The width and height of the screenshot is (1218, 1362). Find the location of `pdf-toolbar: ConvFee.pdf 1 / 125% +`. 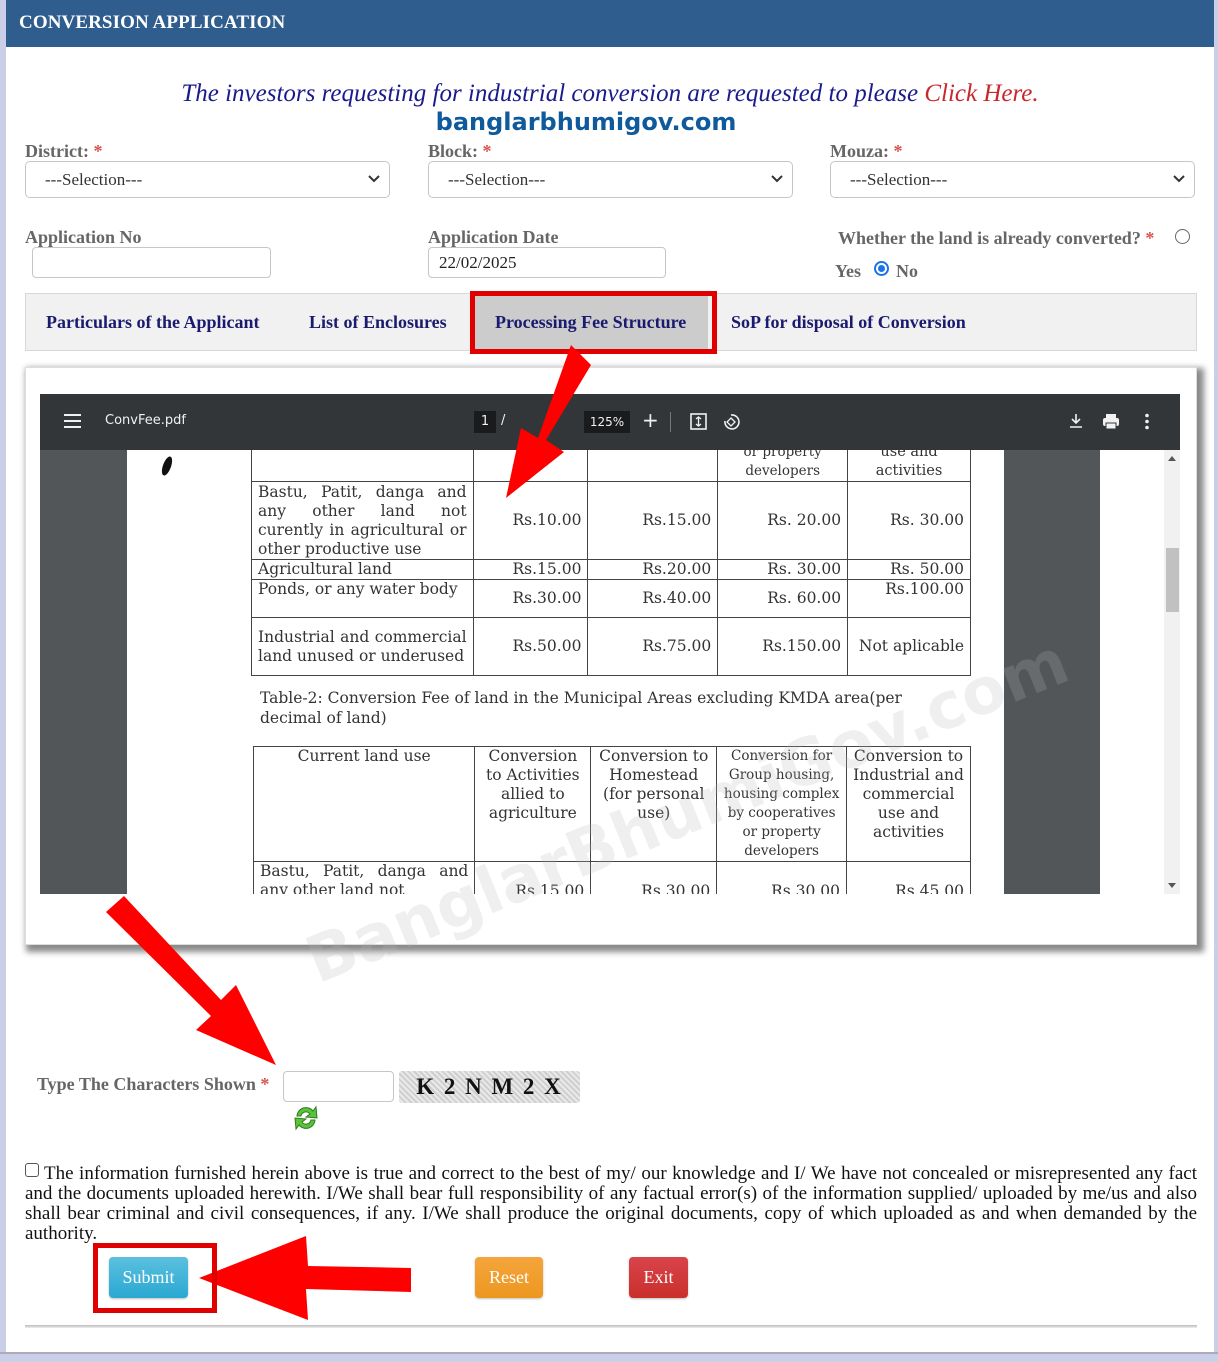

pdf-toolbar: ConvFee.pdf 1 / 125% + is located at coordinates (610, 422).